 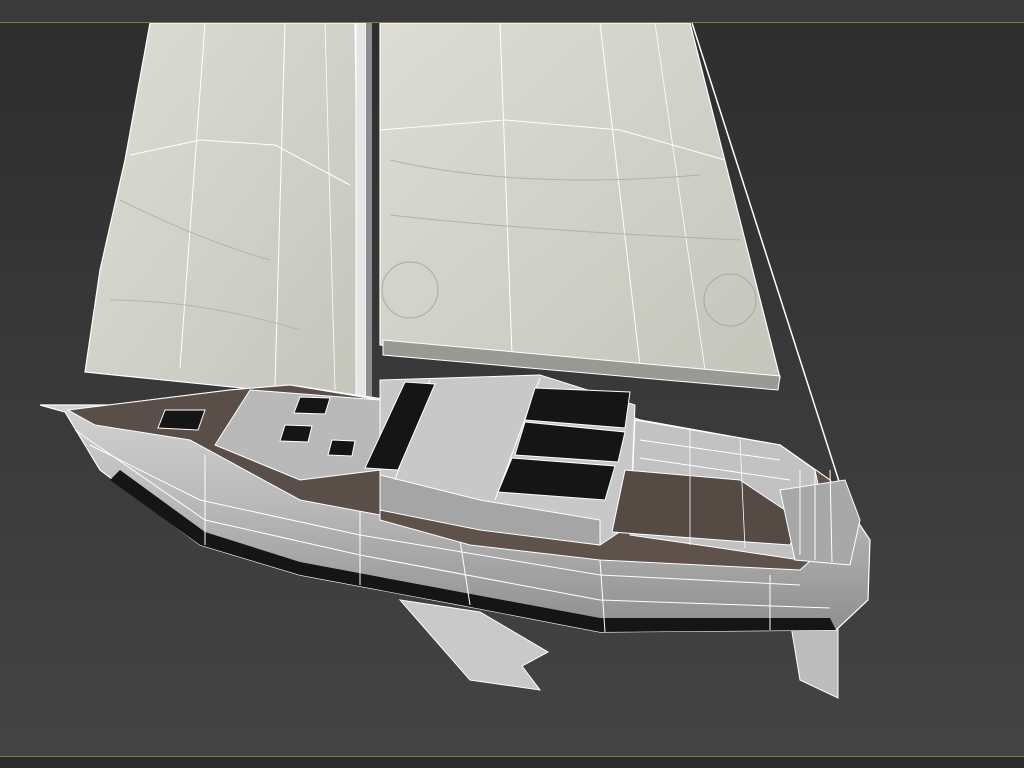 I want to click on viewport-bottom-border, so click(x=512, y=762).